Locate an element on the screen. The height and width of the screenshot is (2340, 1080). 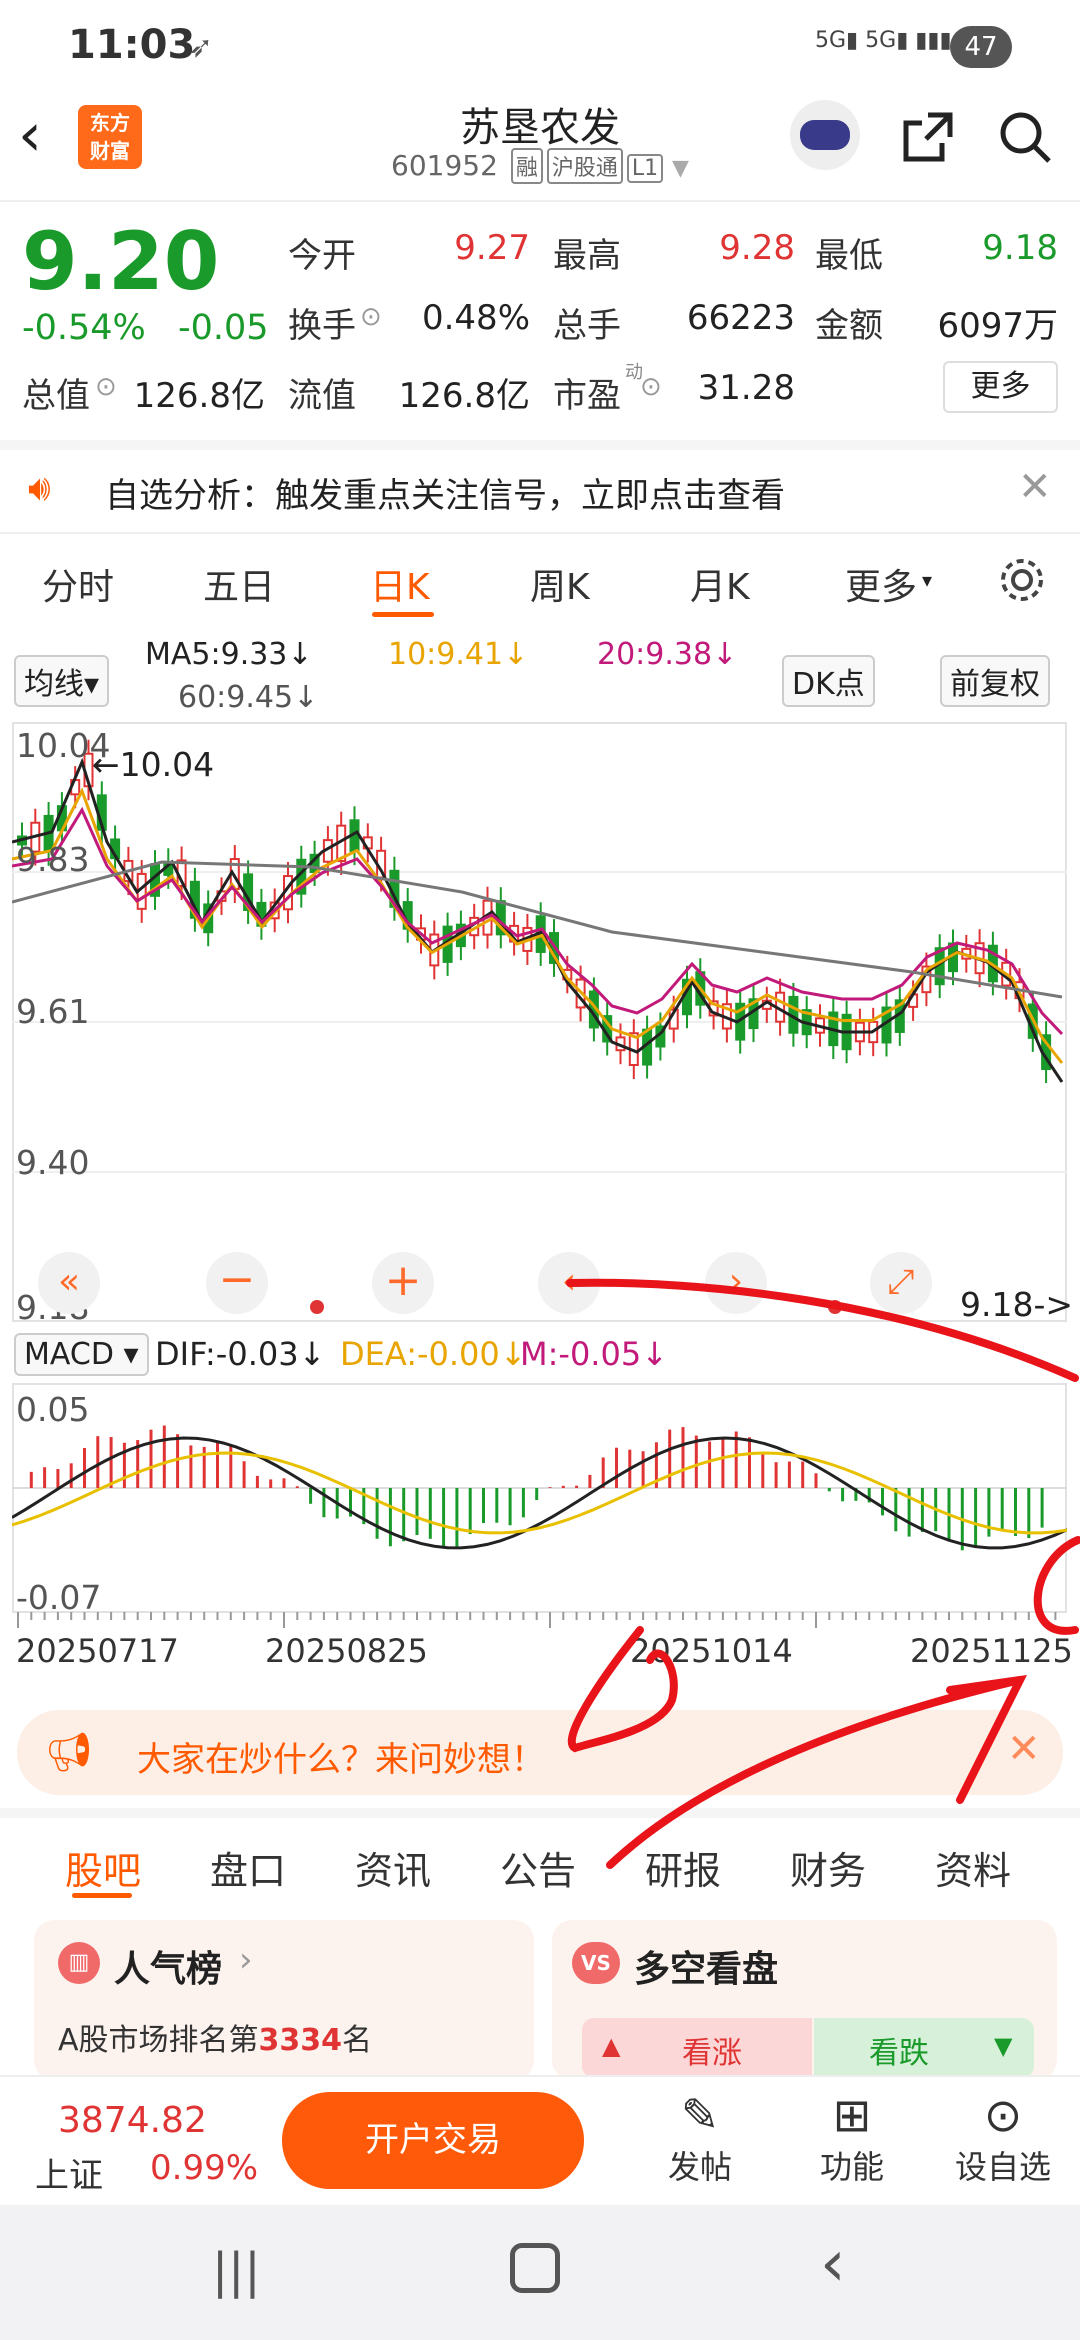
handwriting-annotation is located at coordinates (823, 1573).